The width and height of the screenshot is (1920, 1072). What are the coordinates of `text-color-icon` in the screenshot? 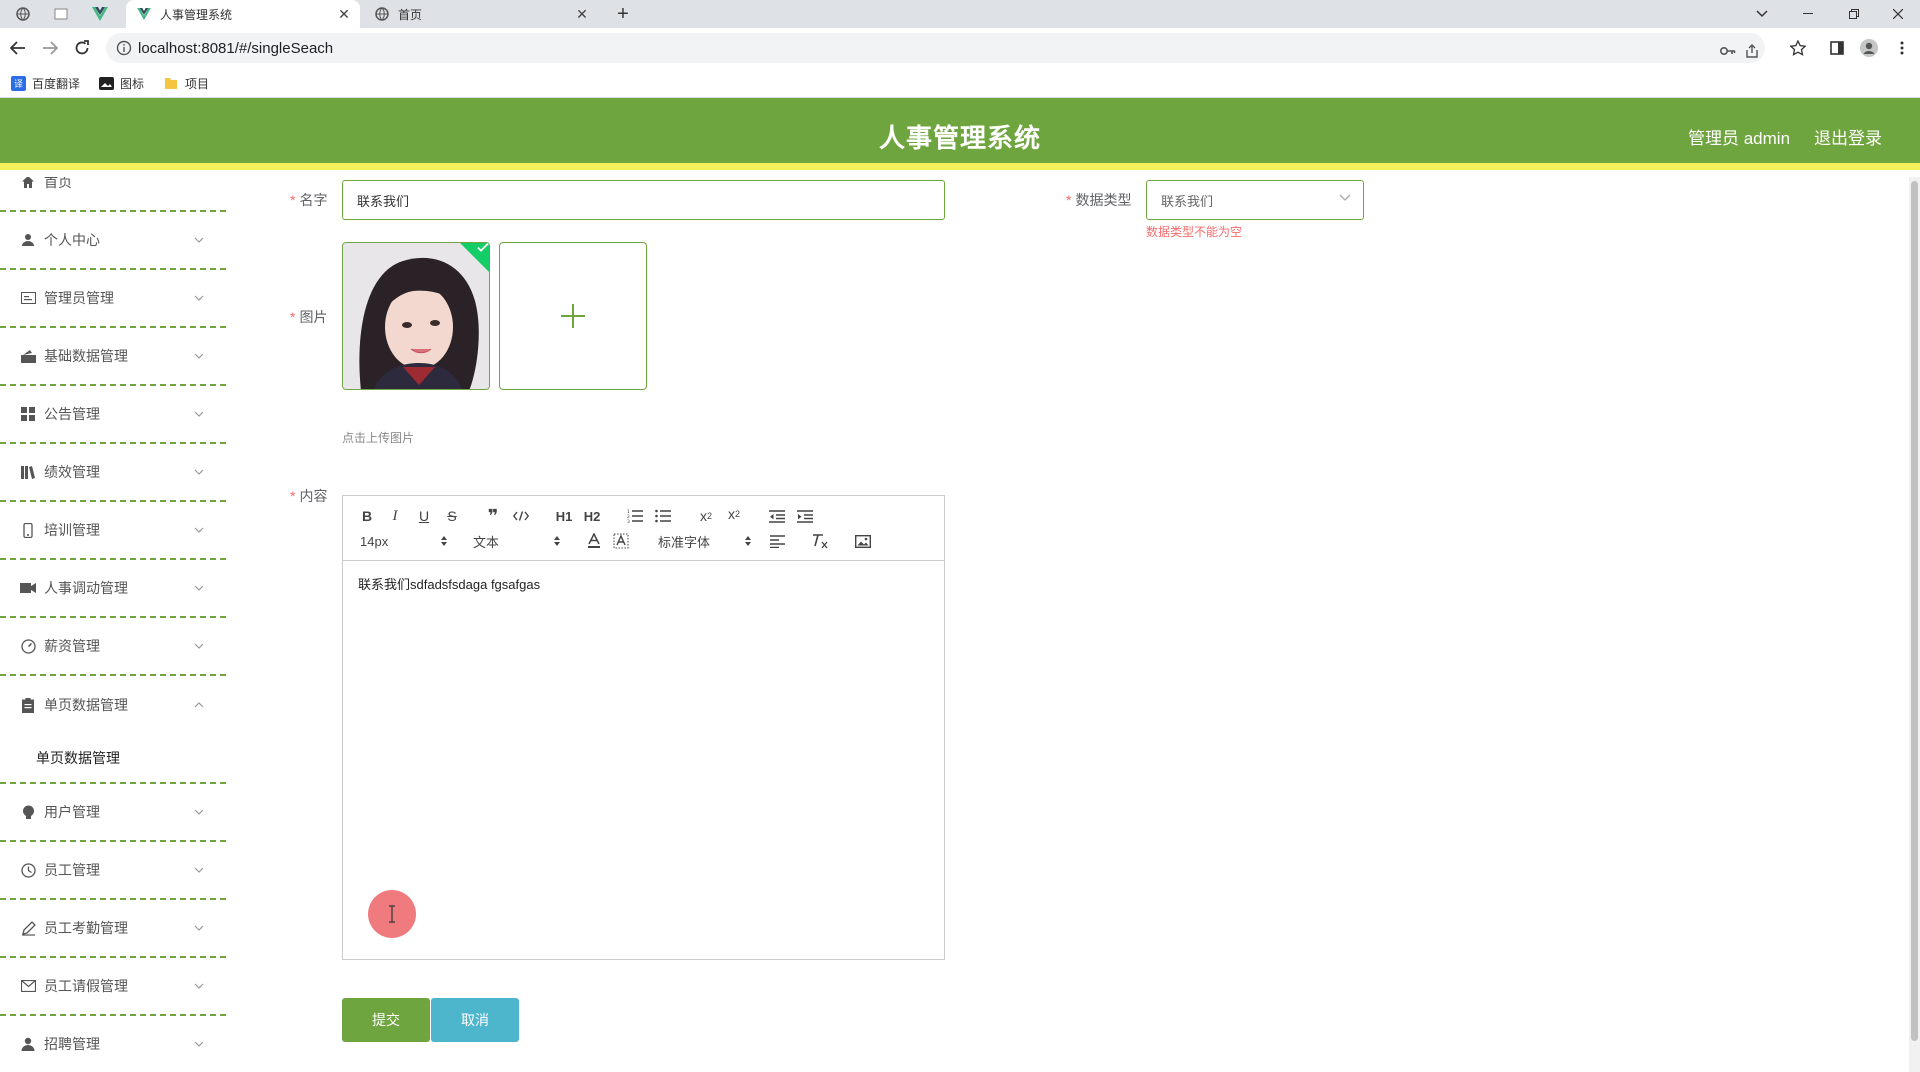 It's located at (594, 541).